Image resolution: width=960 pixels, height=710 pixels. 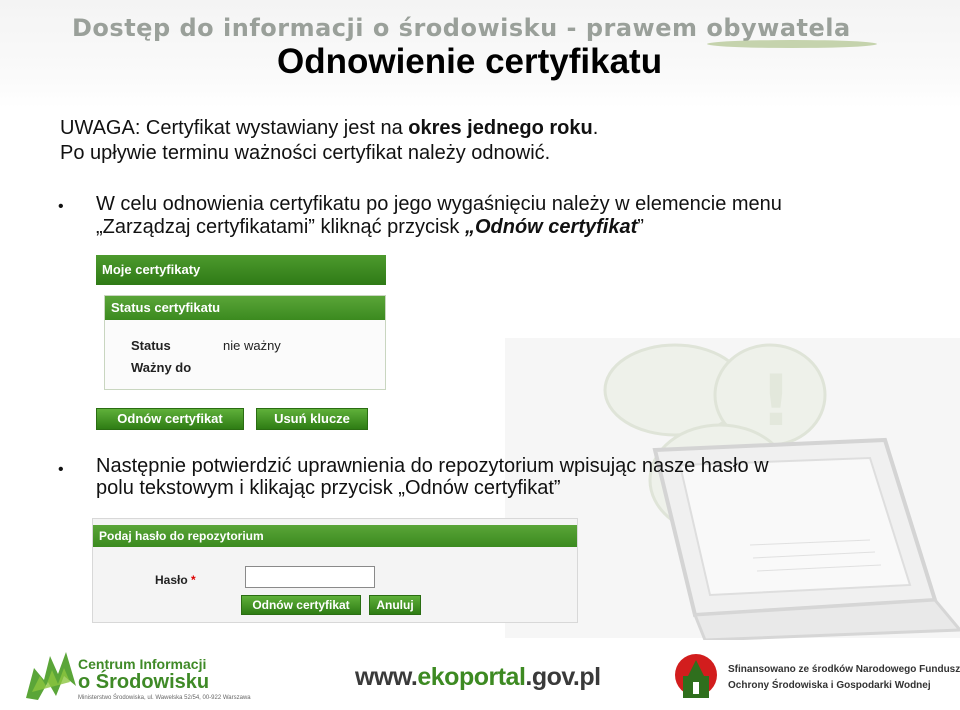 I want to click on password-label: Hasło *, so click(x=175, y=580).